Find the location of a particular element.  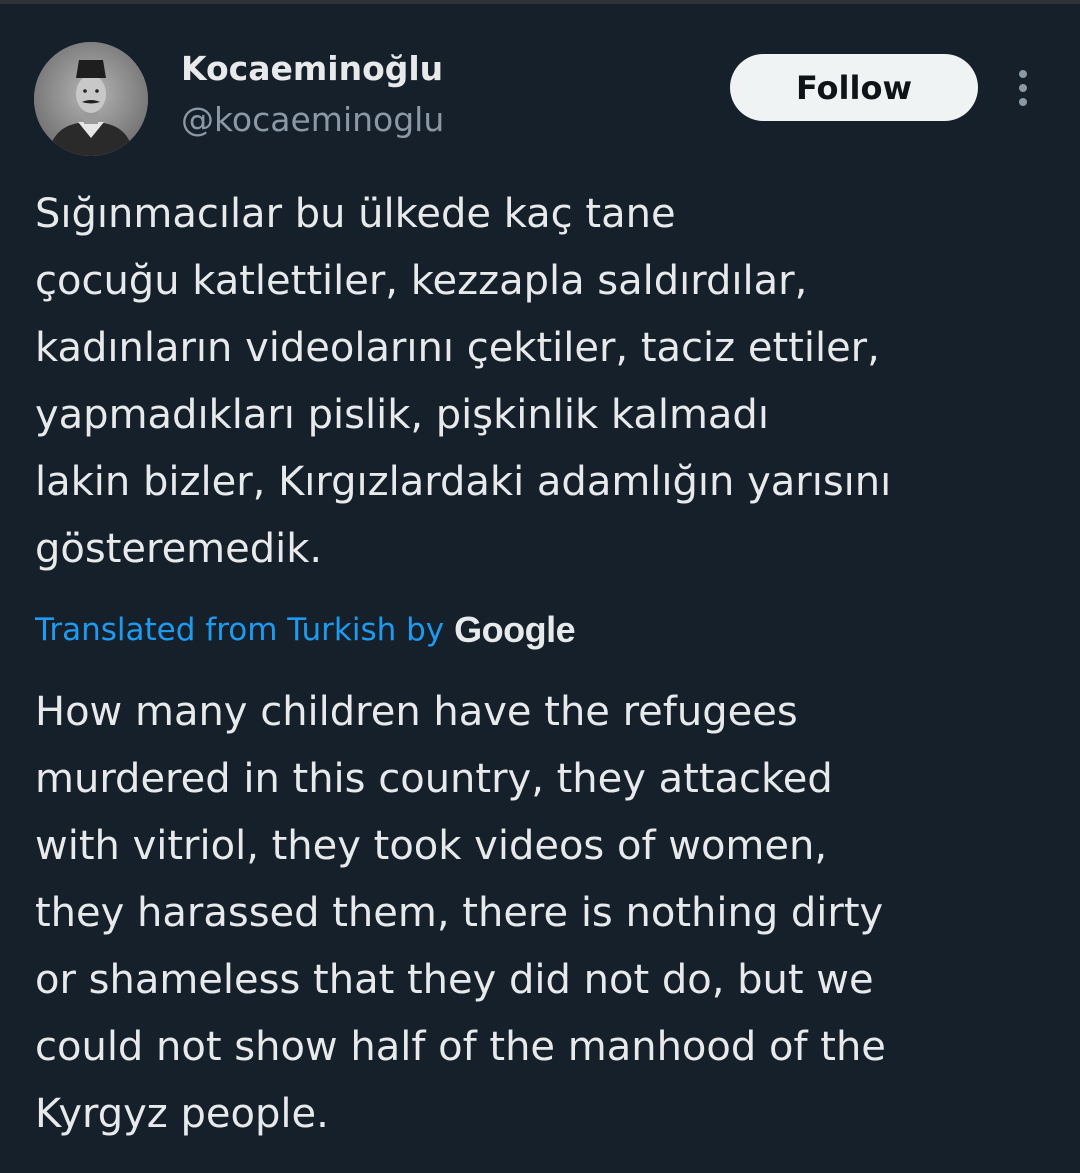

avatar is located at coordinates (91, 99).